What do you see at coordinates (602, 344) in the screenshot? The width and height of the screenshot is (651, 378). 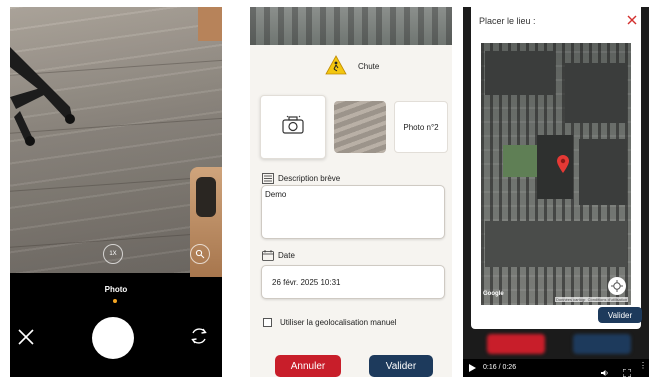 I see `background-validate-button` at bounding box center [602, 344].